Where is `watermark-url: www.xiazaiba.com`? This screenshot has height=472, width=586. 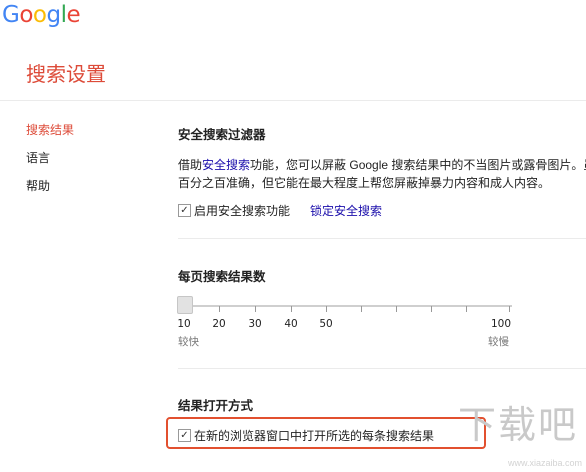
watermark-url: www.xiazaiba.com is located at coordinates (544, 463).